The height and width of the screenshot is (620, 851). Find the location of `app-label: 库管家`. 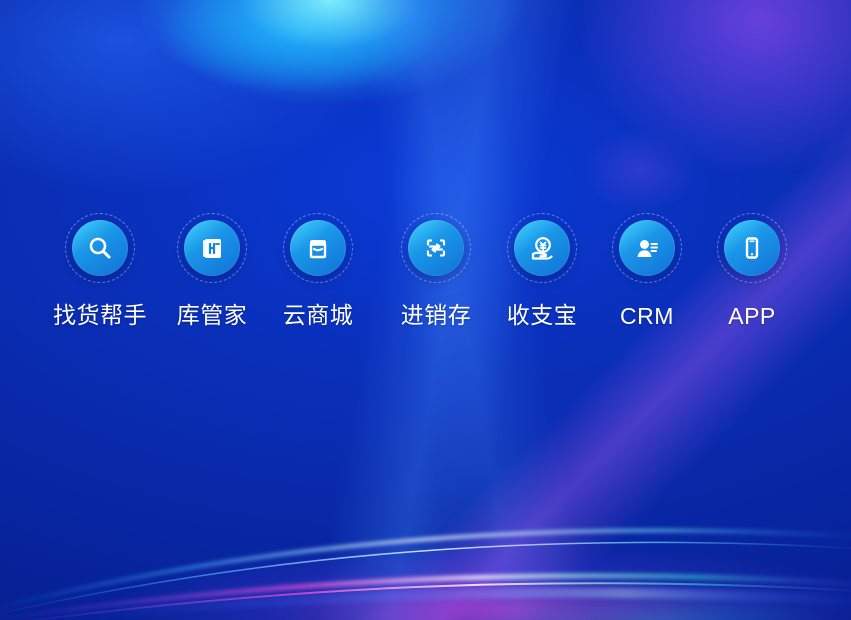

app-label: 库管家 is located at coordinates (212, 316).